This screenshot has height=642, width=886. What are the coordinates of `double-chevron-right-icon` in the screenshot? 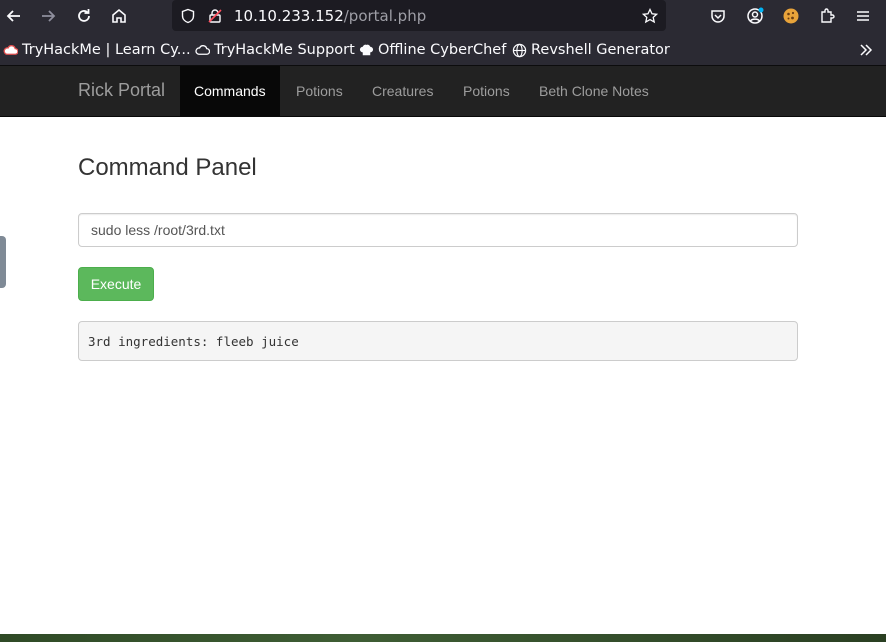 It's located at (866, 50).